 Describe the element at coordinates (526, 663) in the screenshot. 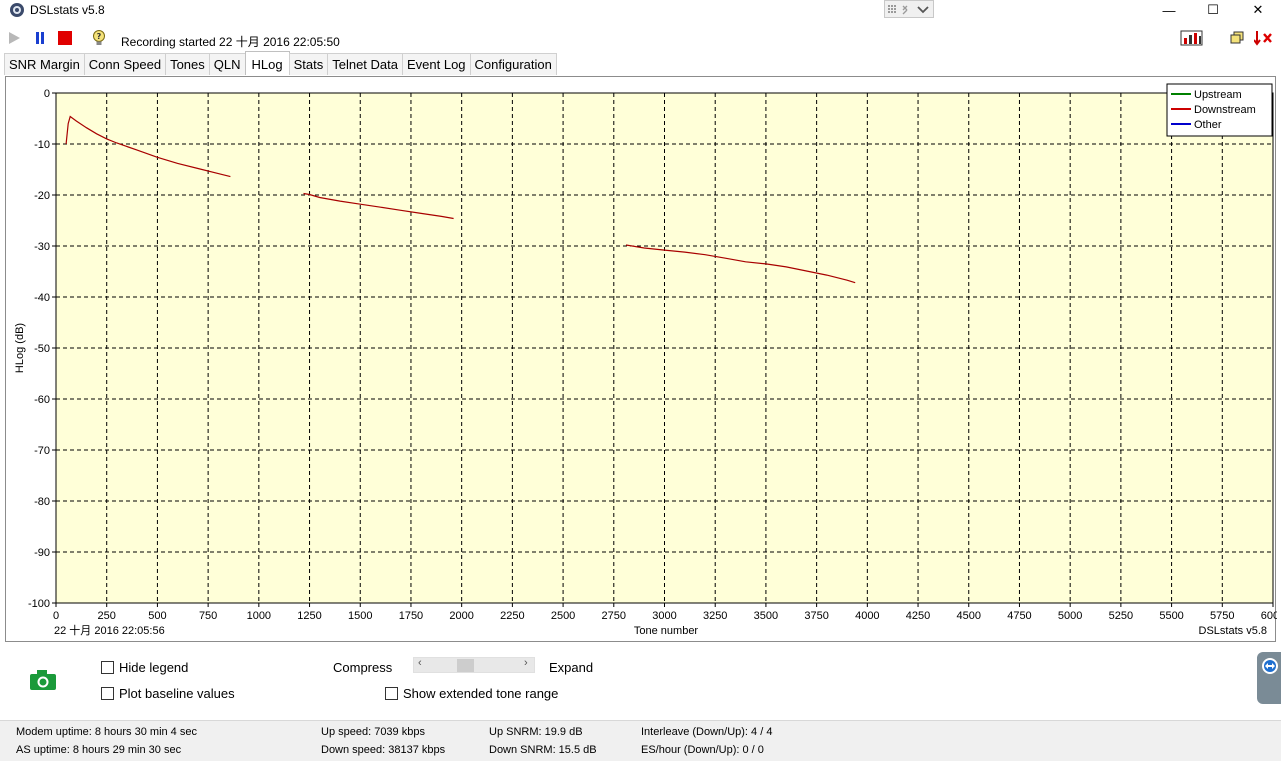

I see `slider-right-arrow-icon: ›` at that location.